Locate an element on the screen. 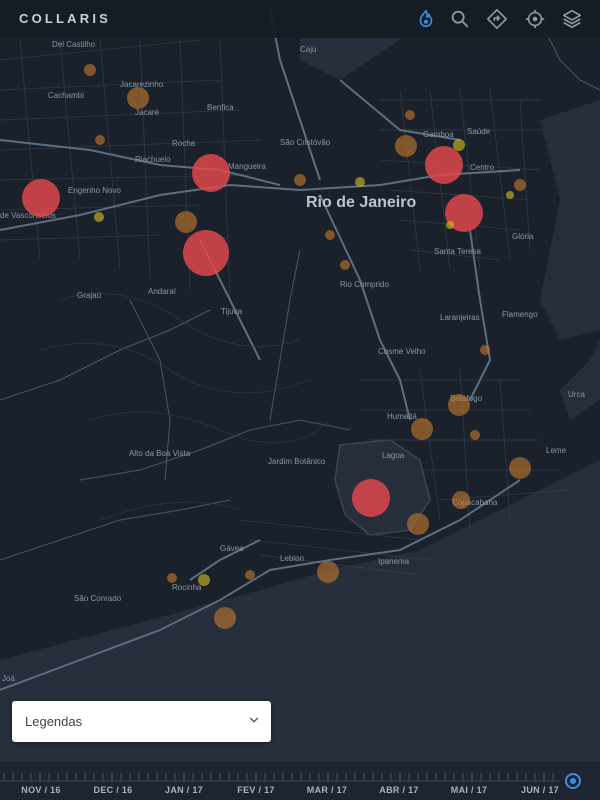 The height and width of the screenshot is (800, 600). place-label: Flamengo is located at coordinates (520, 314).